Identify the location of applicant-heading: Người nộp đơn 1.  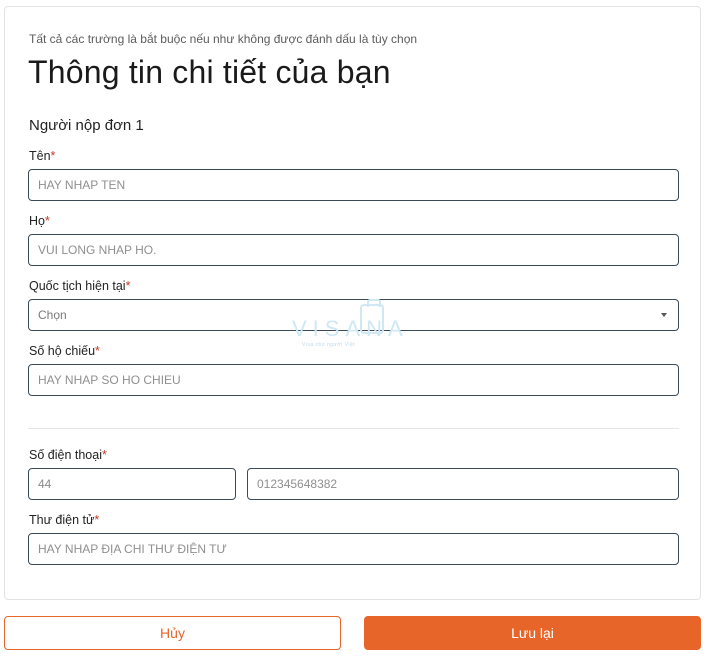
(86, 125).